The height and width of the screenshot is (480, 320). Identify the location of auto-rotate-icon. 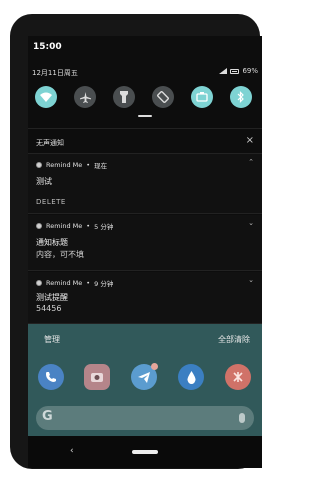
(163, 97).